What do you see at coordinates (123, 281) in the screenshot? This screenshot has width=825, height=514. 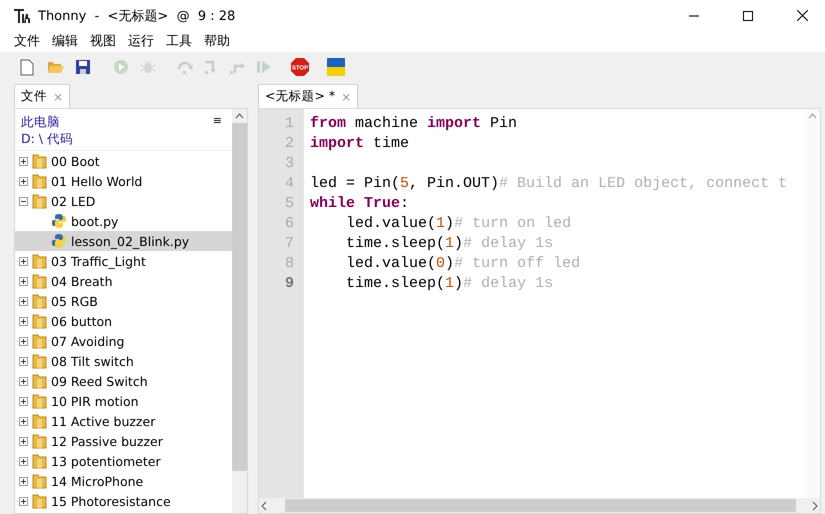 I see `tree-item: 04 Breath` at bounding box center [123, 281].